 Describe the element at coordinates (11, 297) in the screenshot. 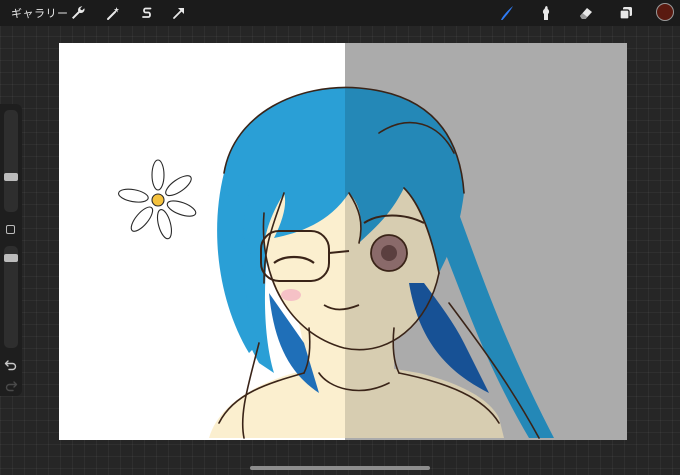

I see `opacity-slider` at that location.